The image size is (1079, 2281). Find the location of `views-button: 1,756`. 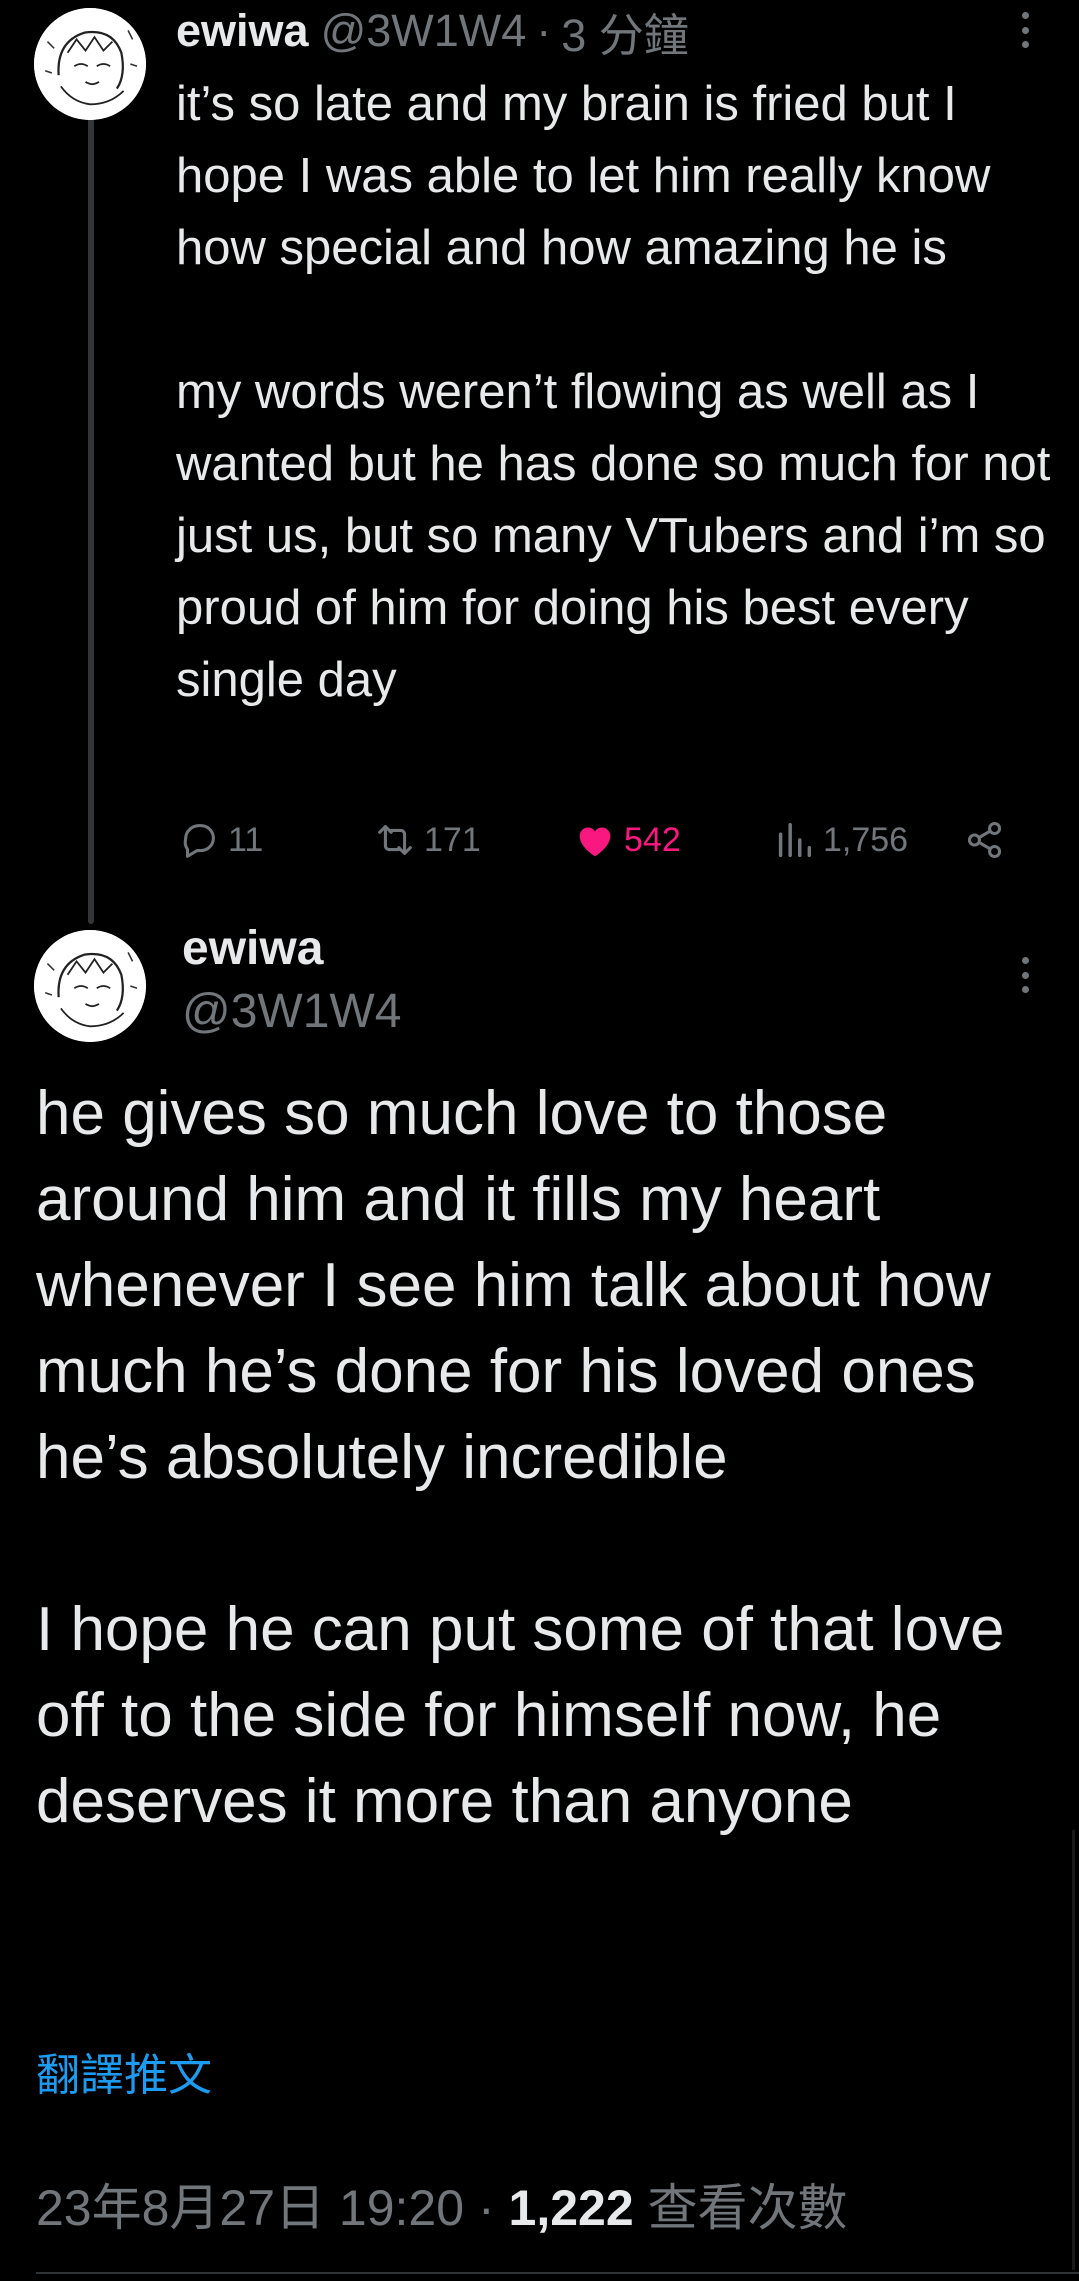

views-button: 1,756 is located at coordinates (839, 840).